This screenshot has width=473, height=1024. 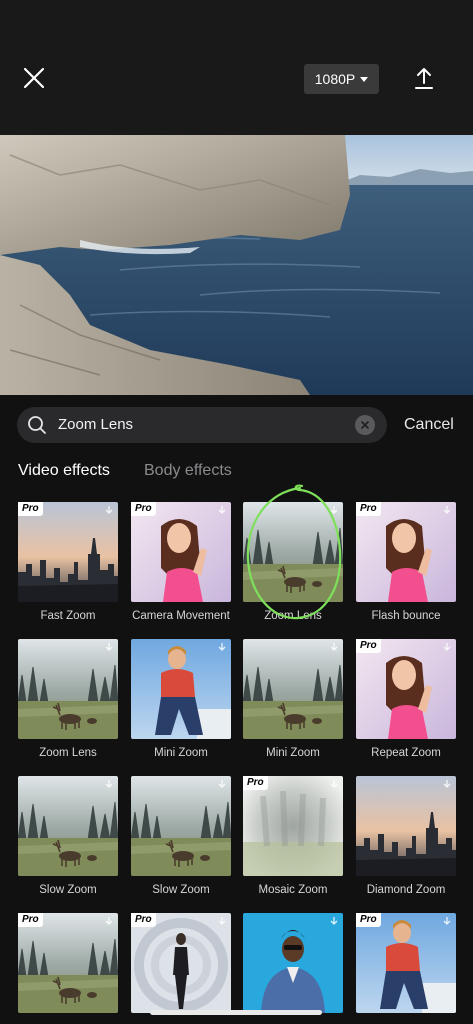 What do you see at coordinates (429, 425) in the screenshot?
I see `cancel-button: Cancel` at bounding box center [429, 425].